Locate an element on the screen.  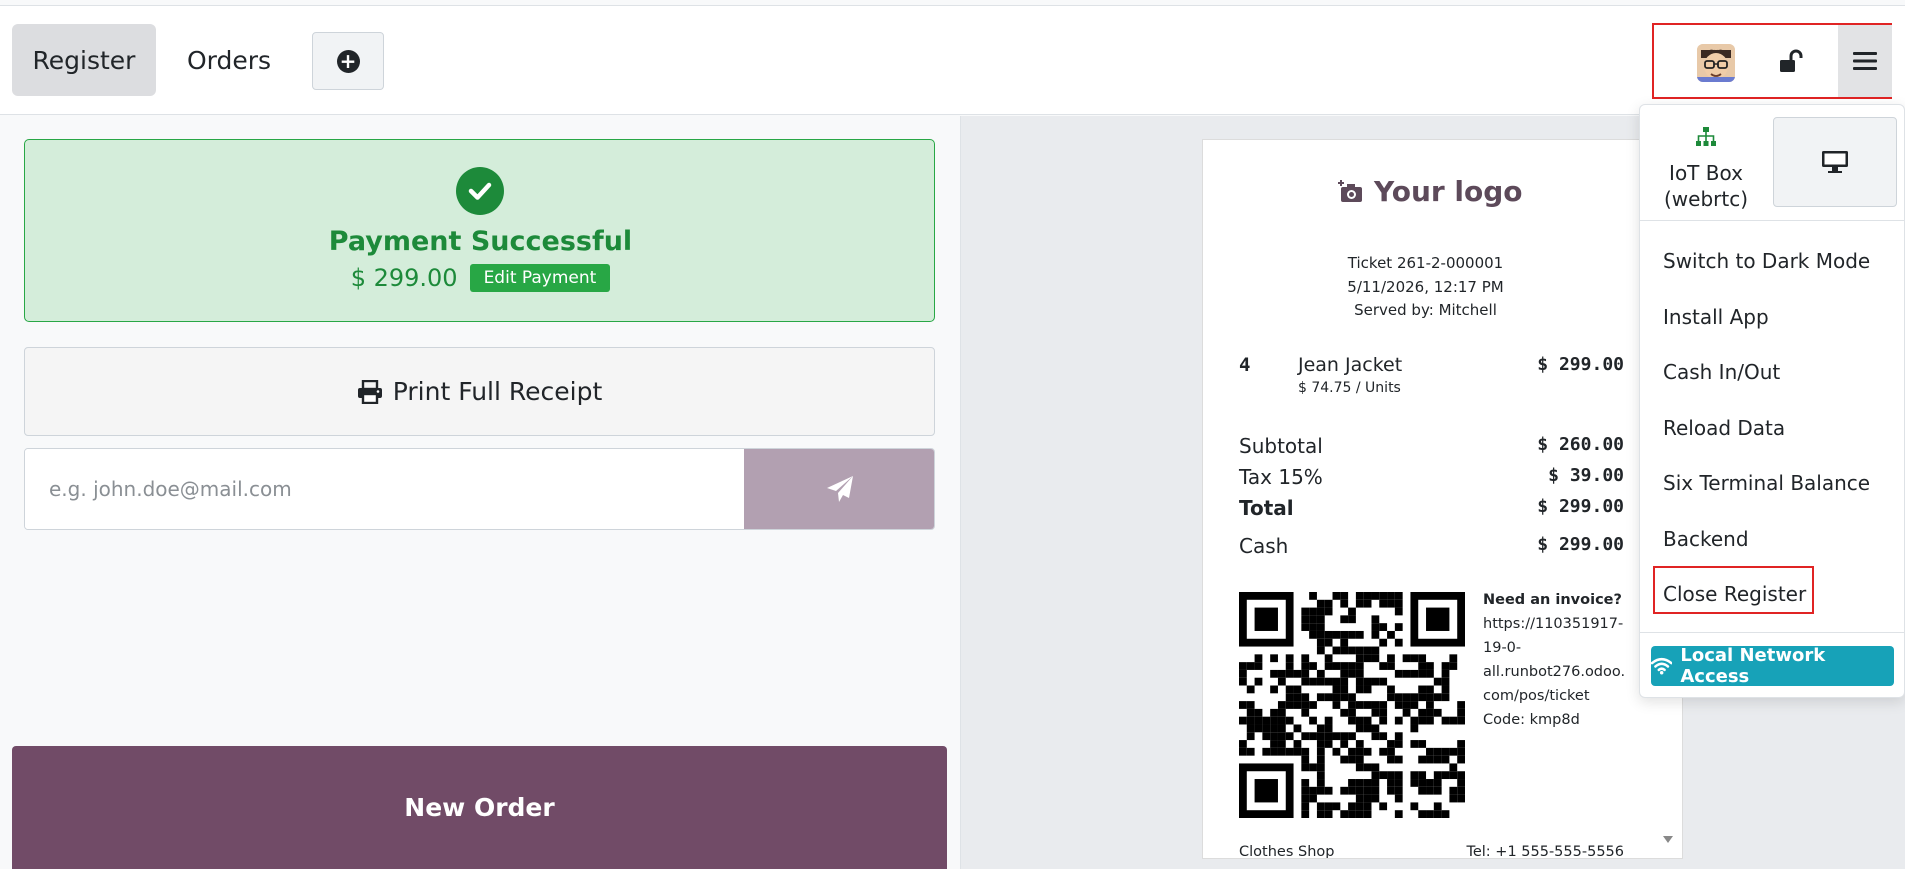
email-input is located at coordinates (384, 489).